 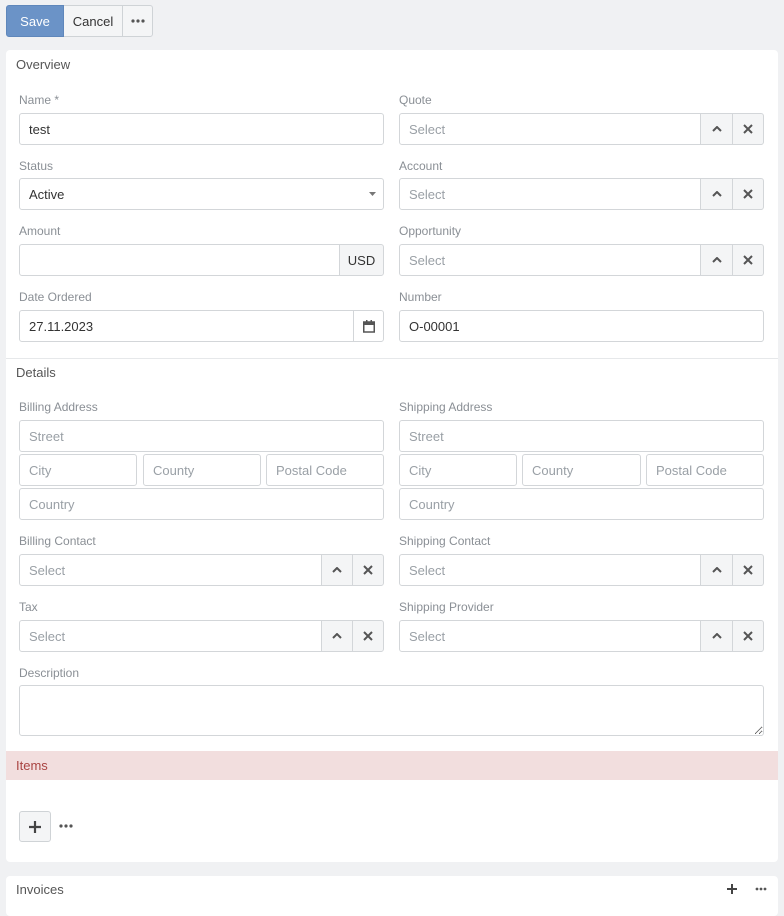 I want to click on shipping-contact-select-button, so click(x=716, y=570).